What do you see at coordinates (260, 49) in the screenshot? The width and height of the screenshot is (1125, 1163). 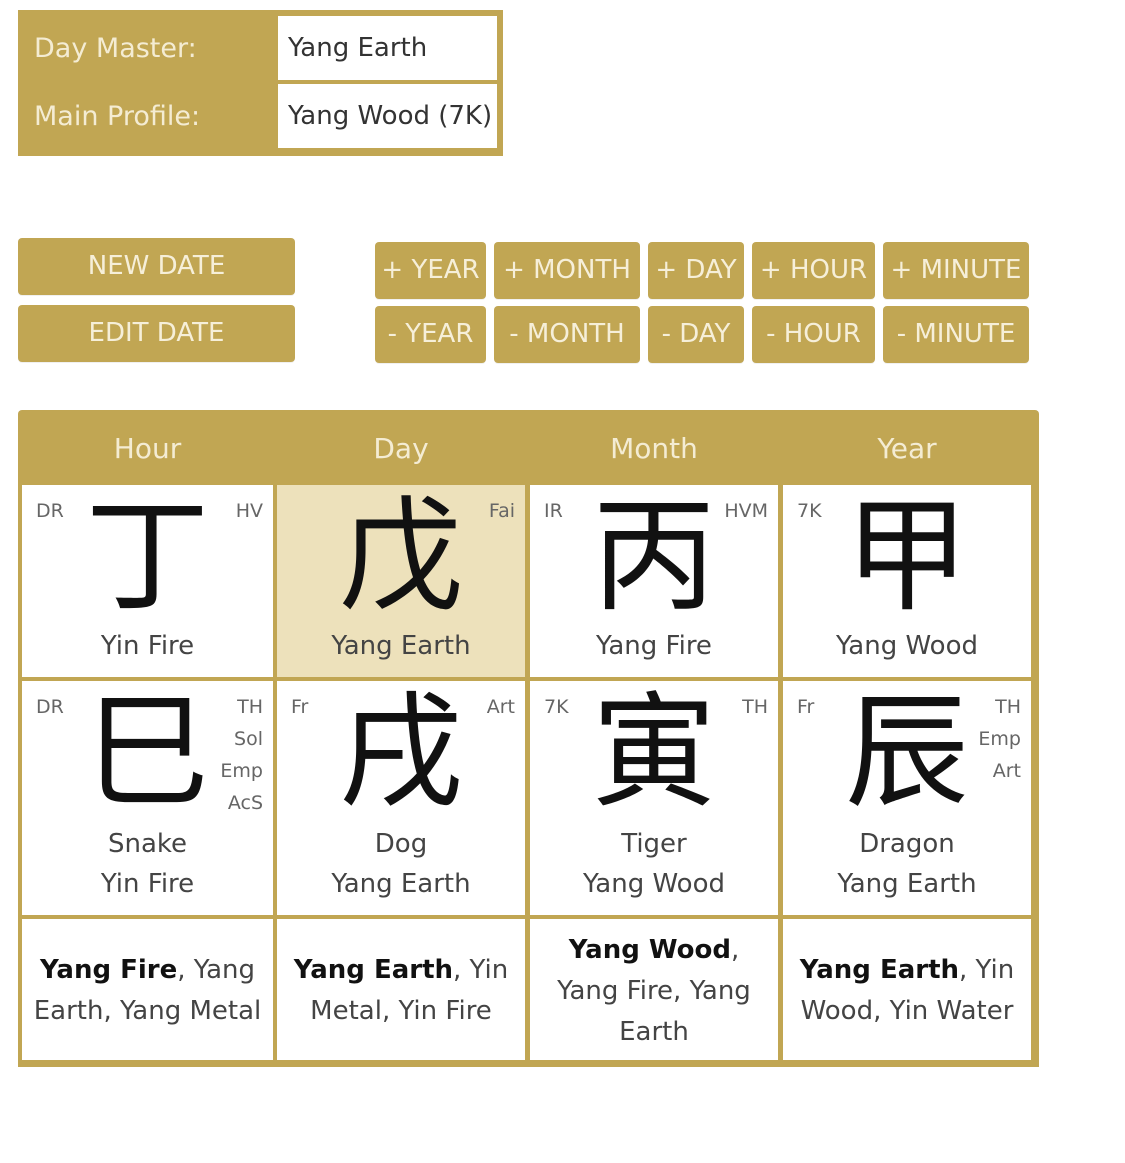 I see `day-master-row: Day Master: Yang Earth` at bounding box center [260, 49].